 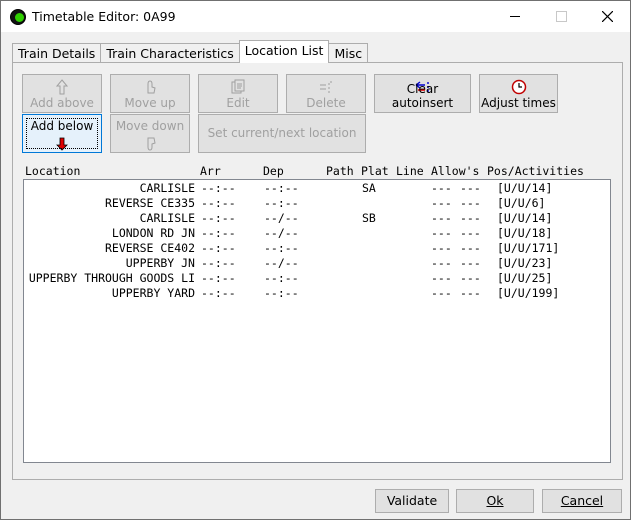 What do you see at coordinates (422, 93) in the screenshot?
I see `clear-autoinsert-button: Clear autoinsert` at bounding box center [422, 93].